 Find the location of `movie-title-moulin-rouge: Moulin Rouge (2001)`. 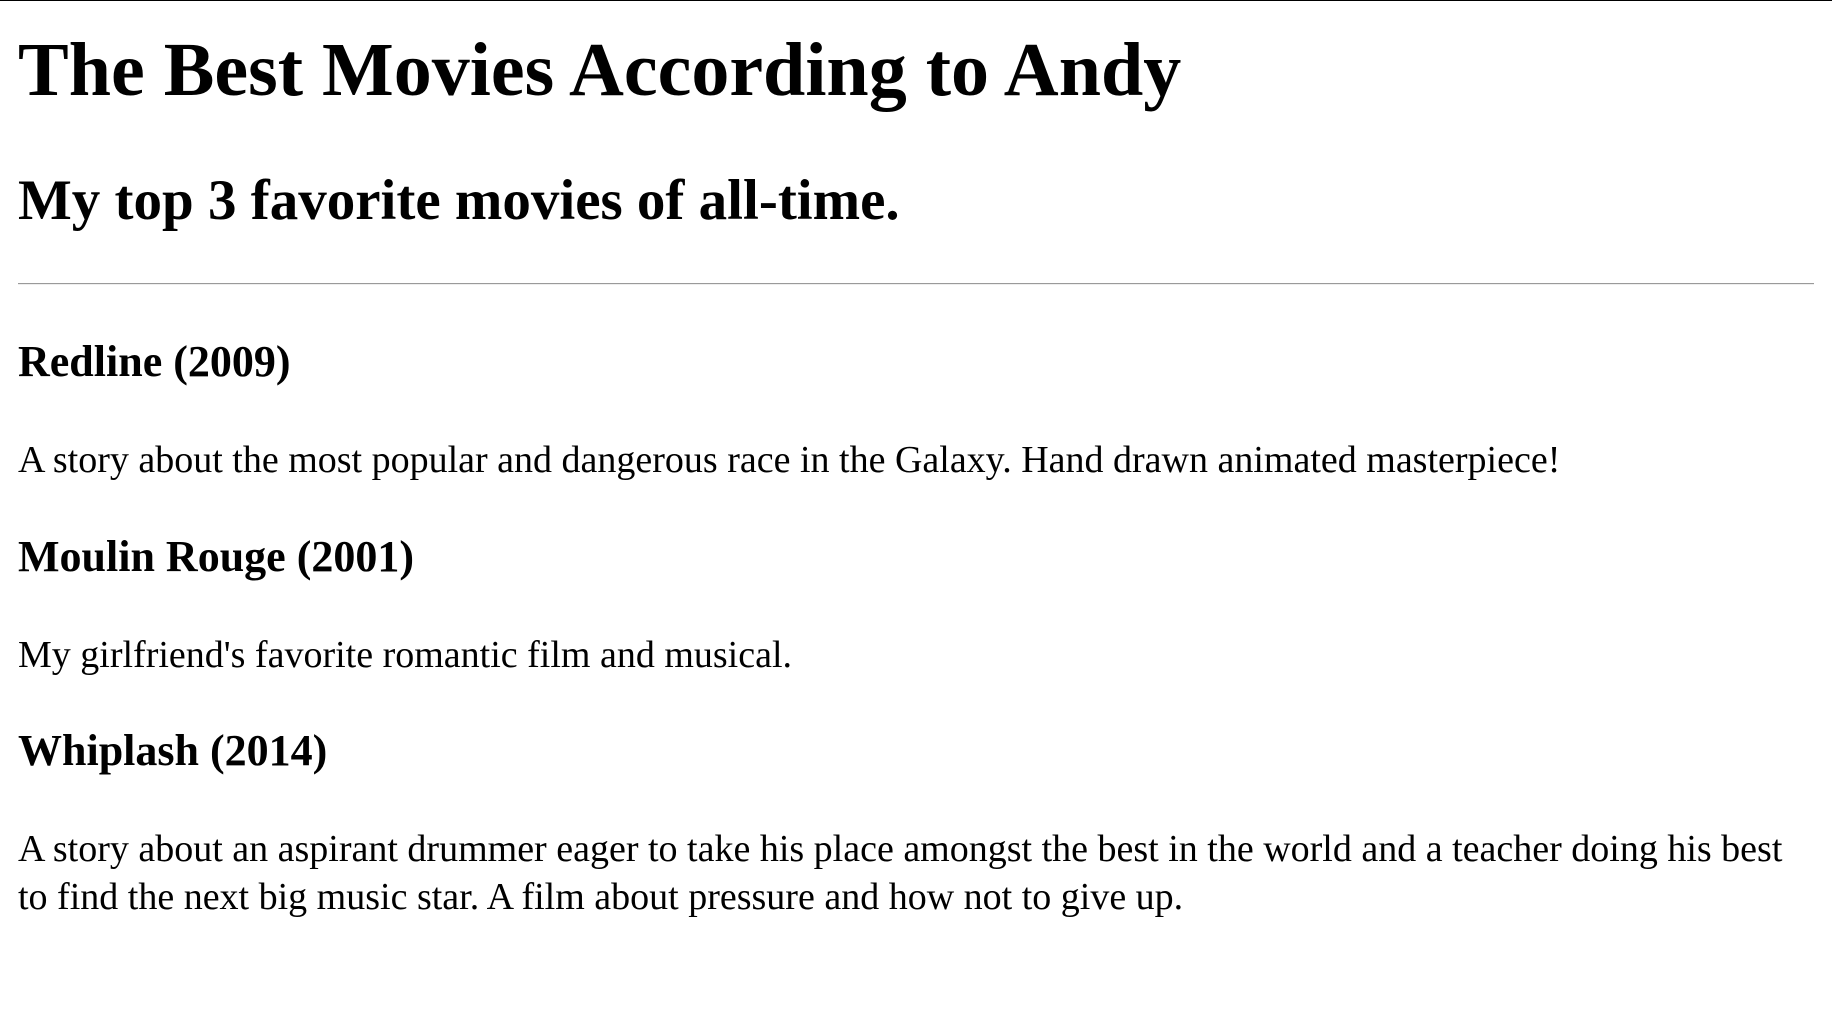

movie-title-moulin-rouge: Moulin Rouge (2001) is located at coordinates (216, 556).